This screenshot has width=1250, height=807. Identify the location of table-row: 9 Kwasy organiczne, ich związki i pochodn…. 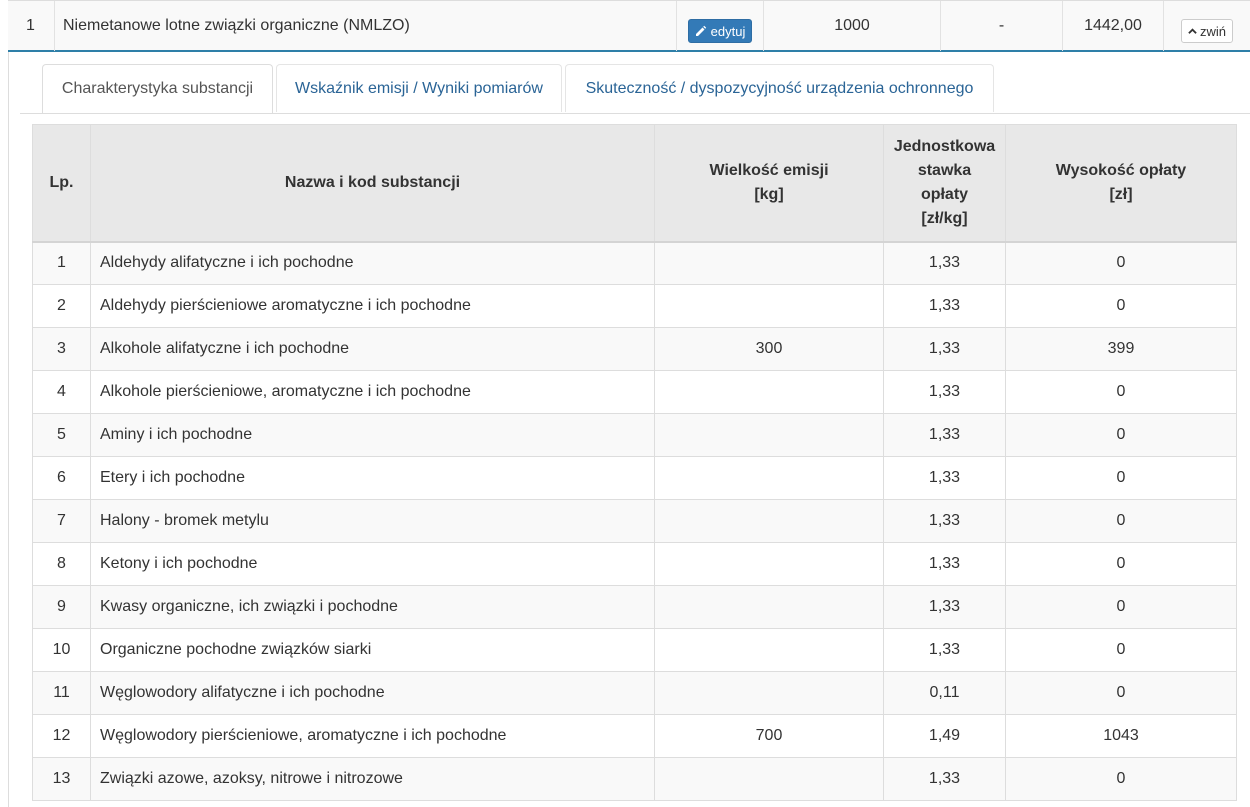
(634, 607).